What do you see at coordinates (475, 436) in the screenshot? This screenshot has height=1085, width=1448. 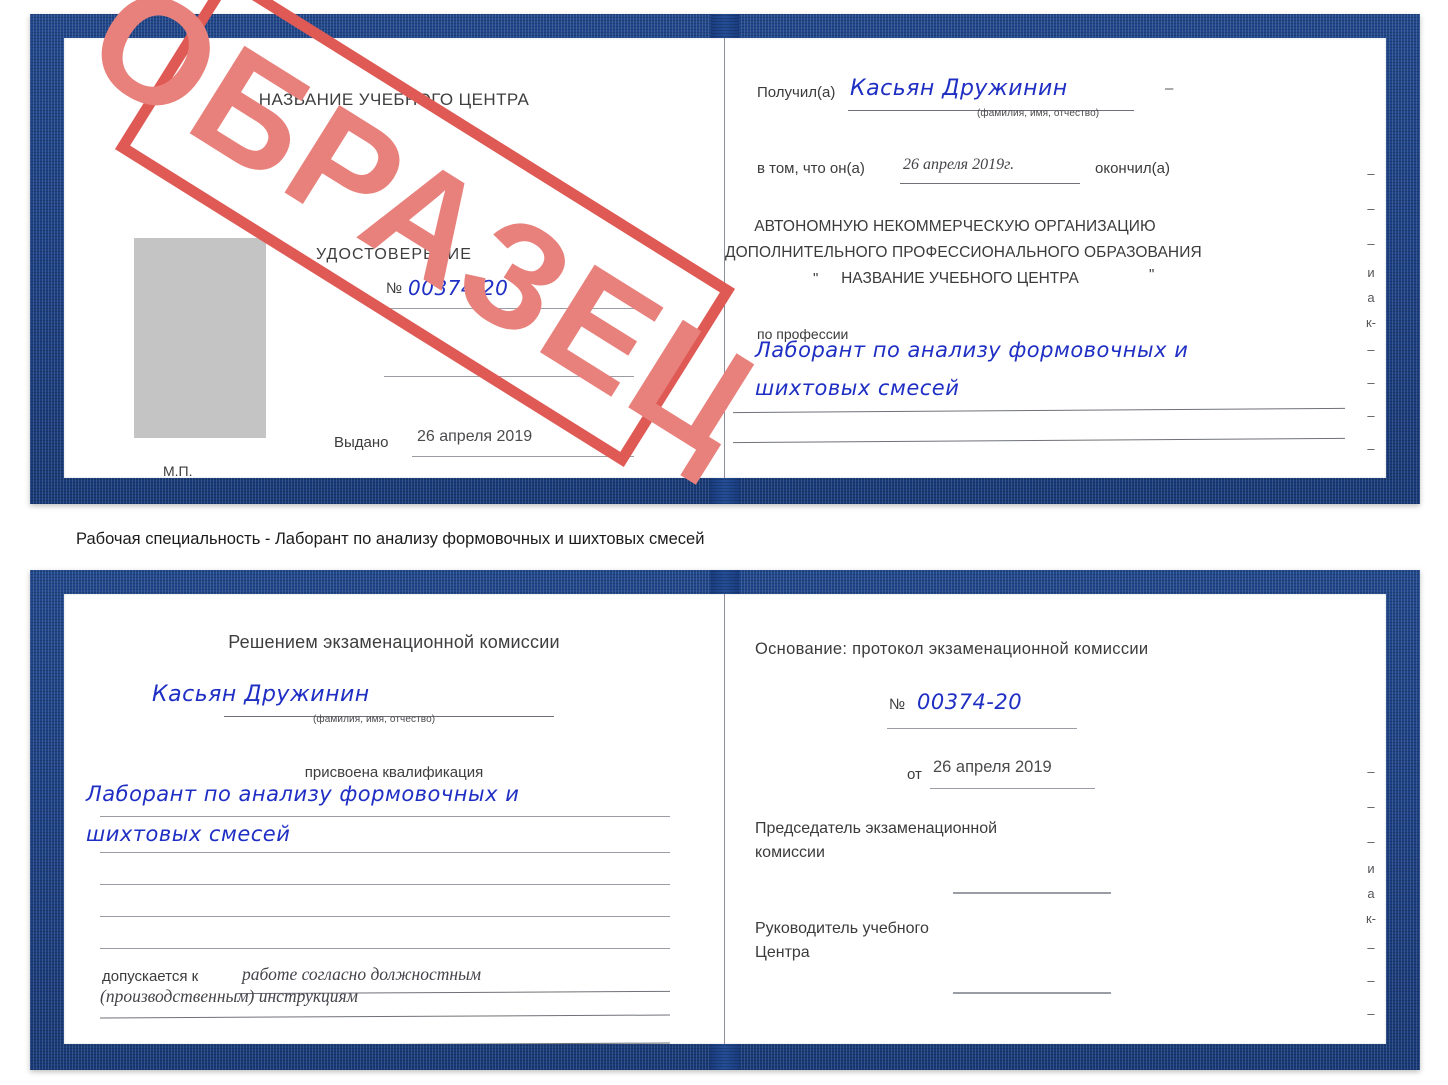 I see `issued-date-value: 26 апреля 2019` at bounding box center [475, 436].